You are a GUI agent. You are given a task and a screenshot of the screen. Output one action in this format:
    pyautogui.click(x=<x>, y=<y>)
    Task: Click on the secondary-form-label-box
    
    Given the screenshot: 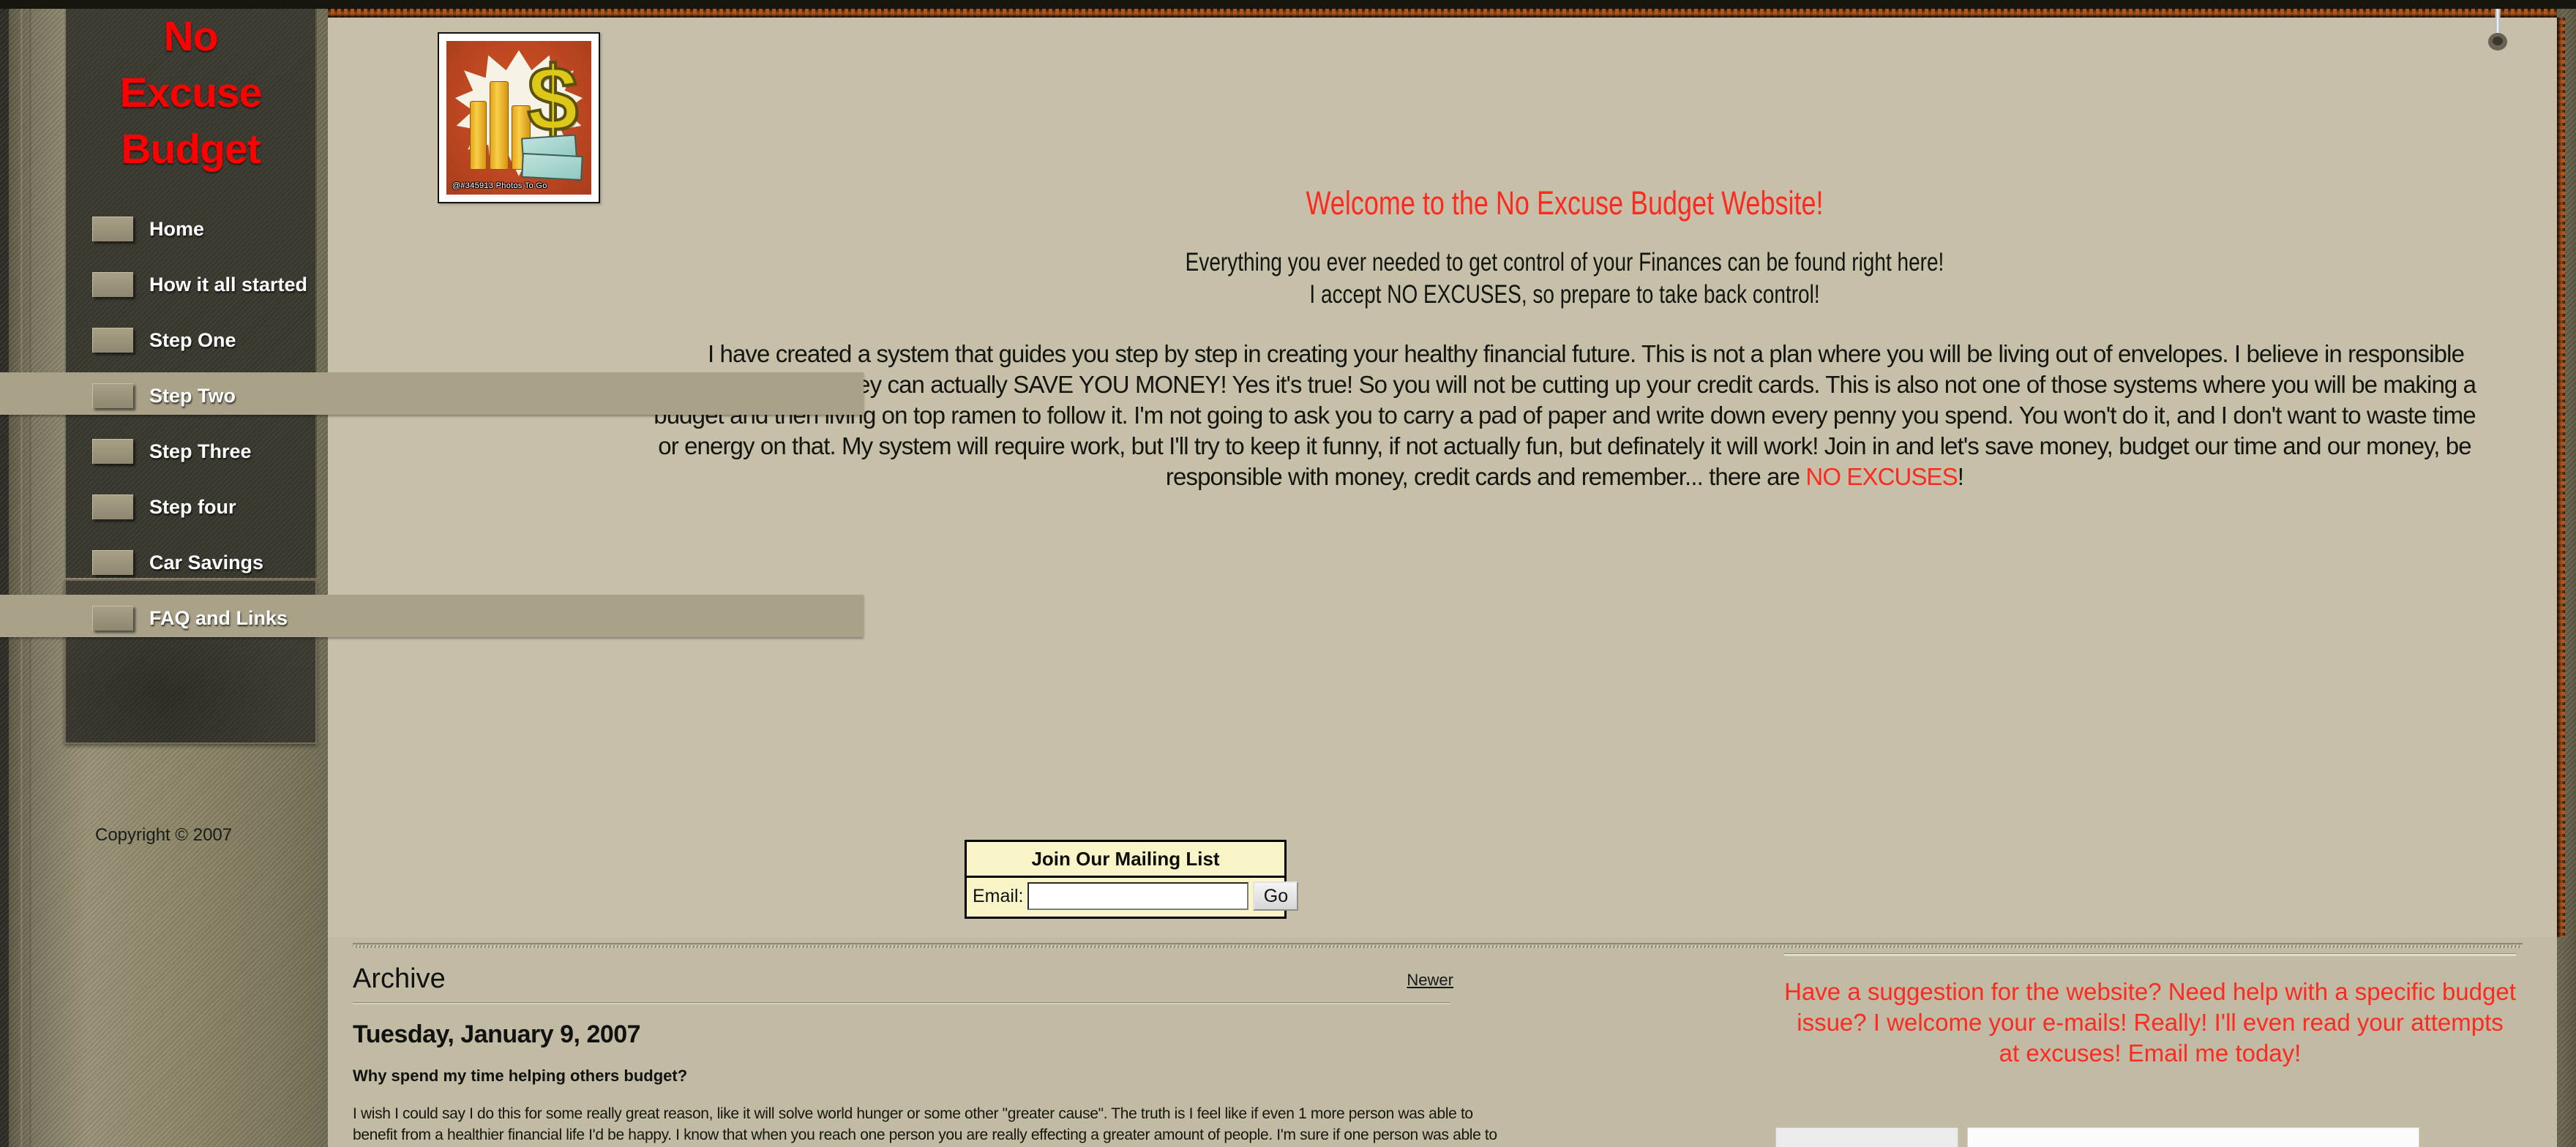 What is the action you would take?
    pyautogui.click(x=1866, y=1137)
    